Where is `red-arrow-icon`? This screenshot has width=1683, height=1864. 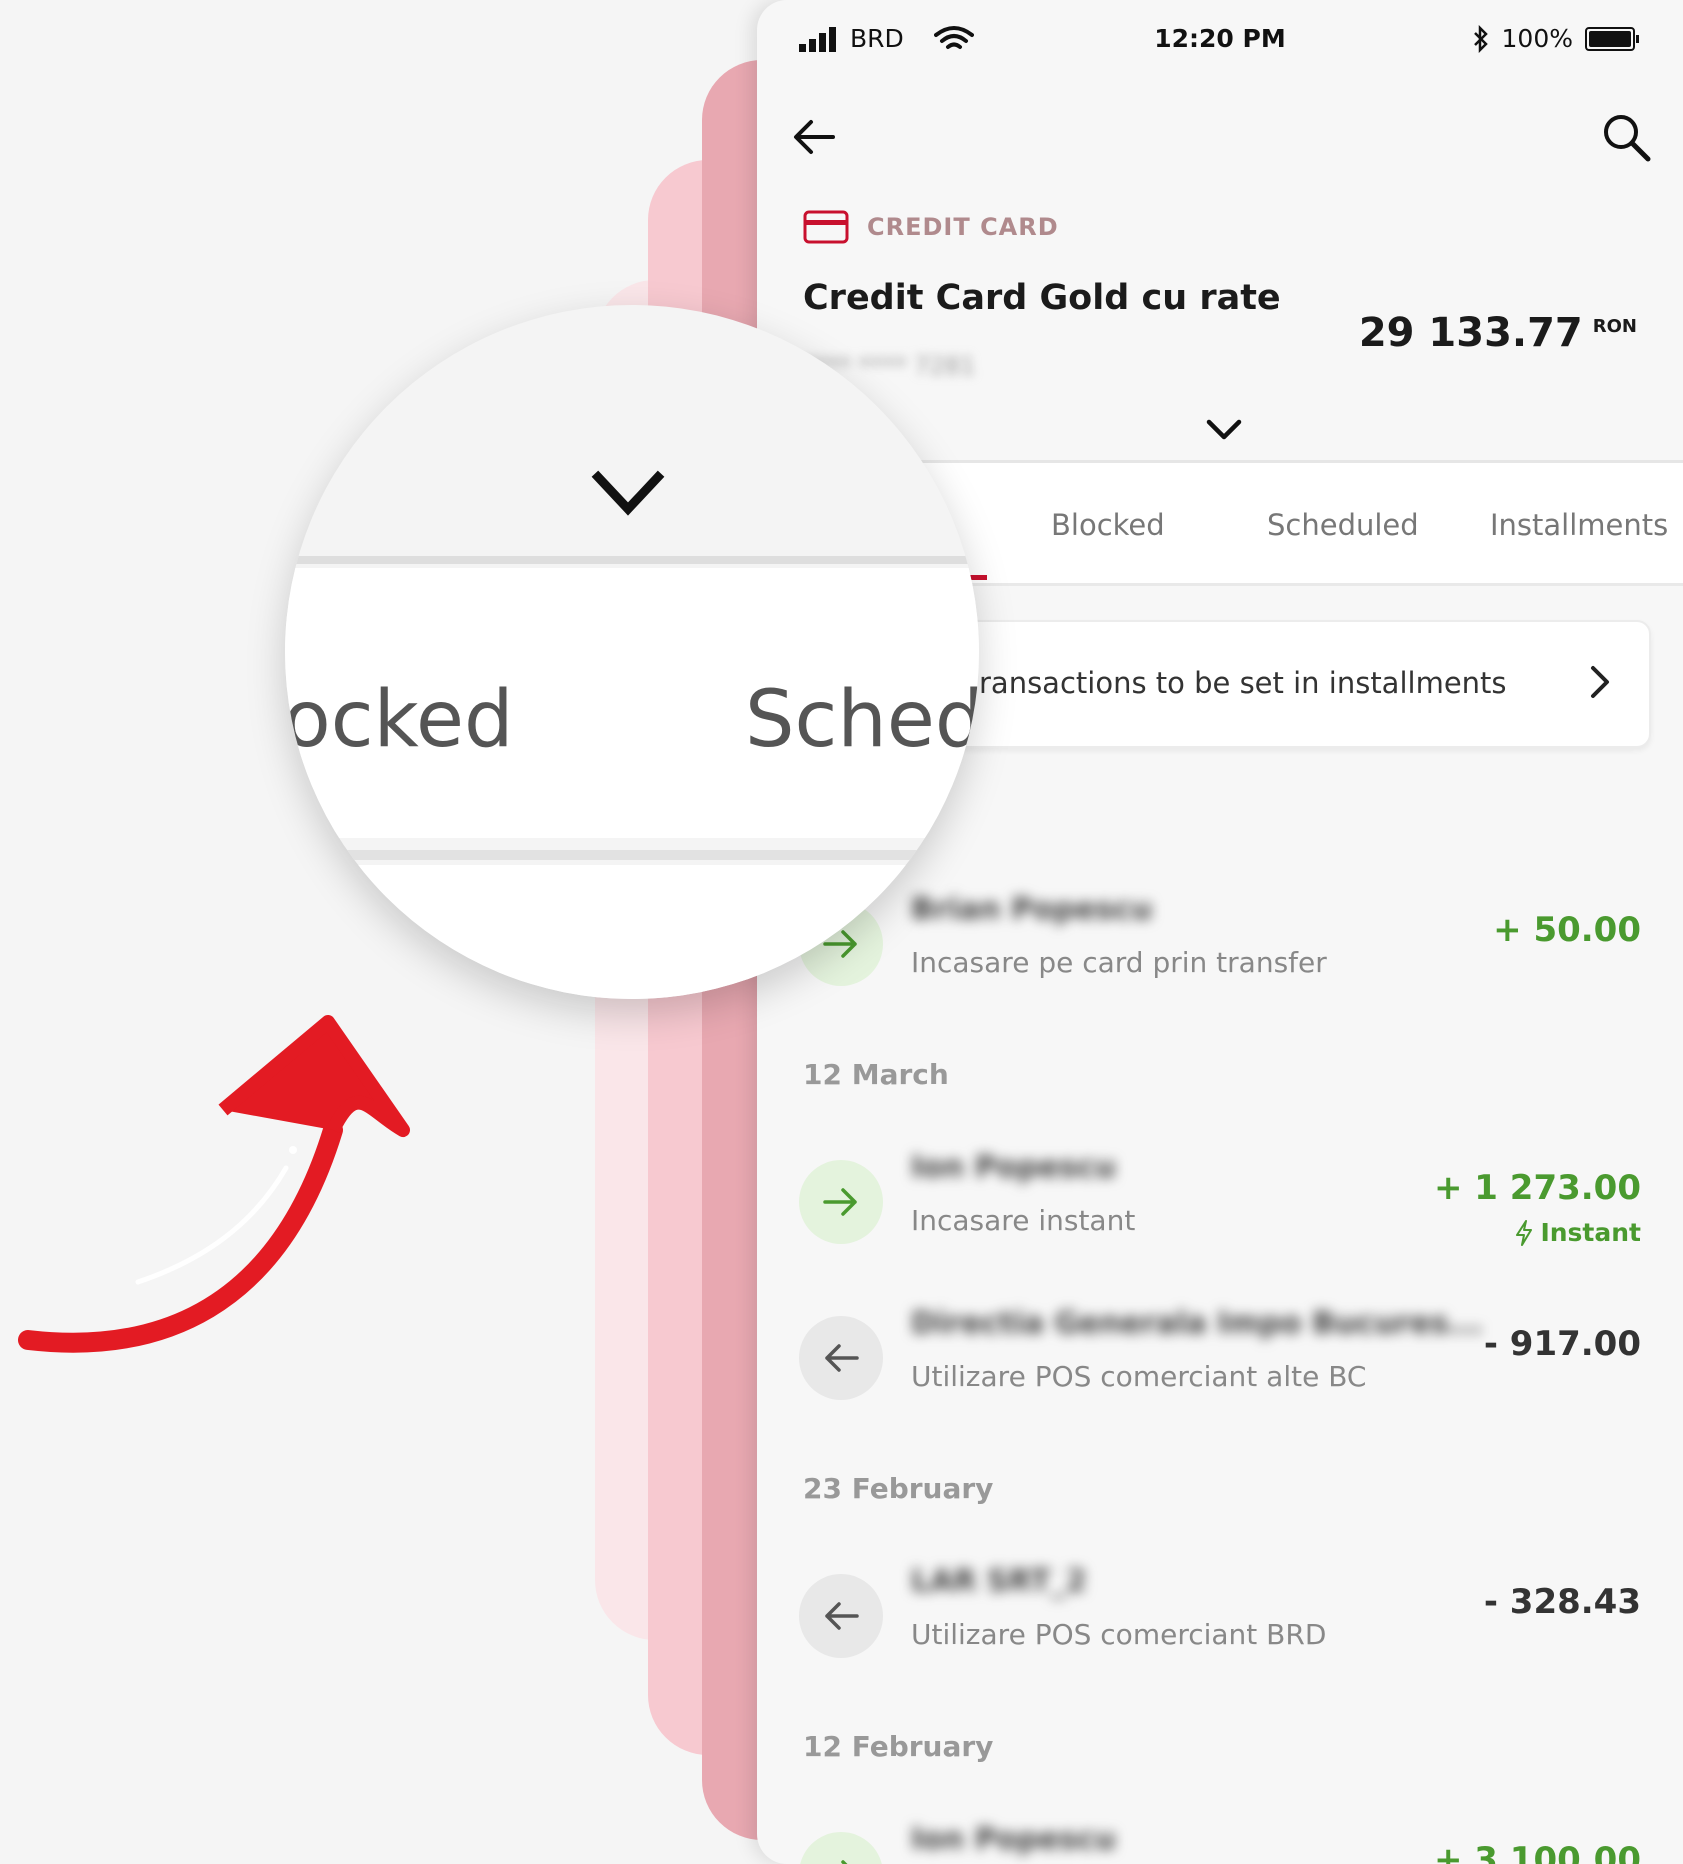
red-arrow-icon is located at coordinates (214, 1184).